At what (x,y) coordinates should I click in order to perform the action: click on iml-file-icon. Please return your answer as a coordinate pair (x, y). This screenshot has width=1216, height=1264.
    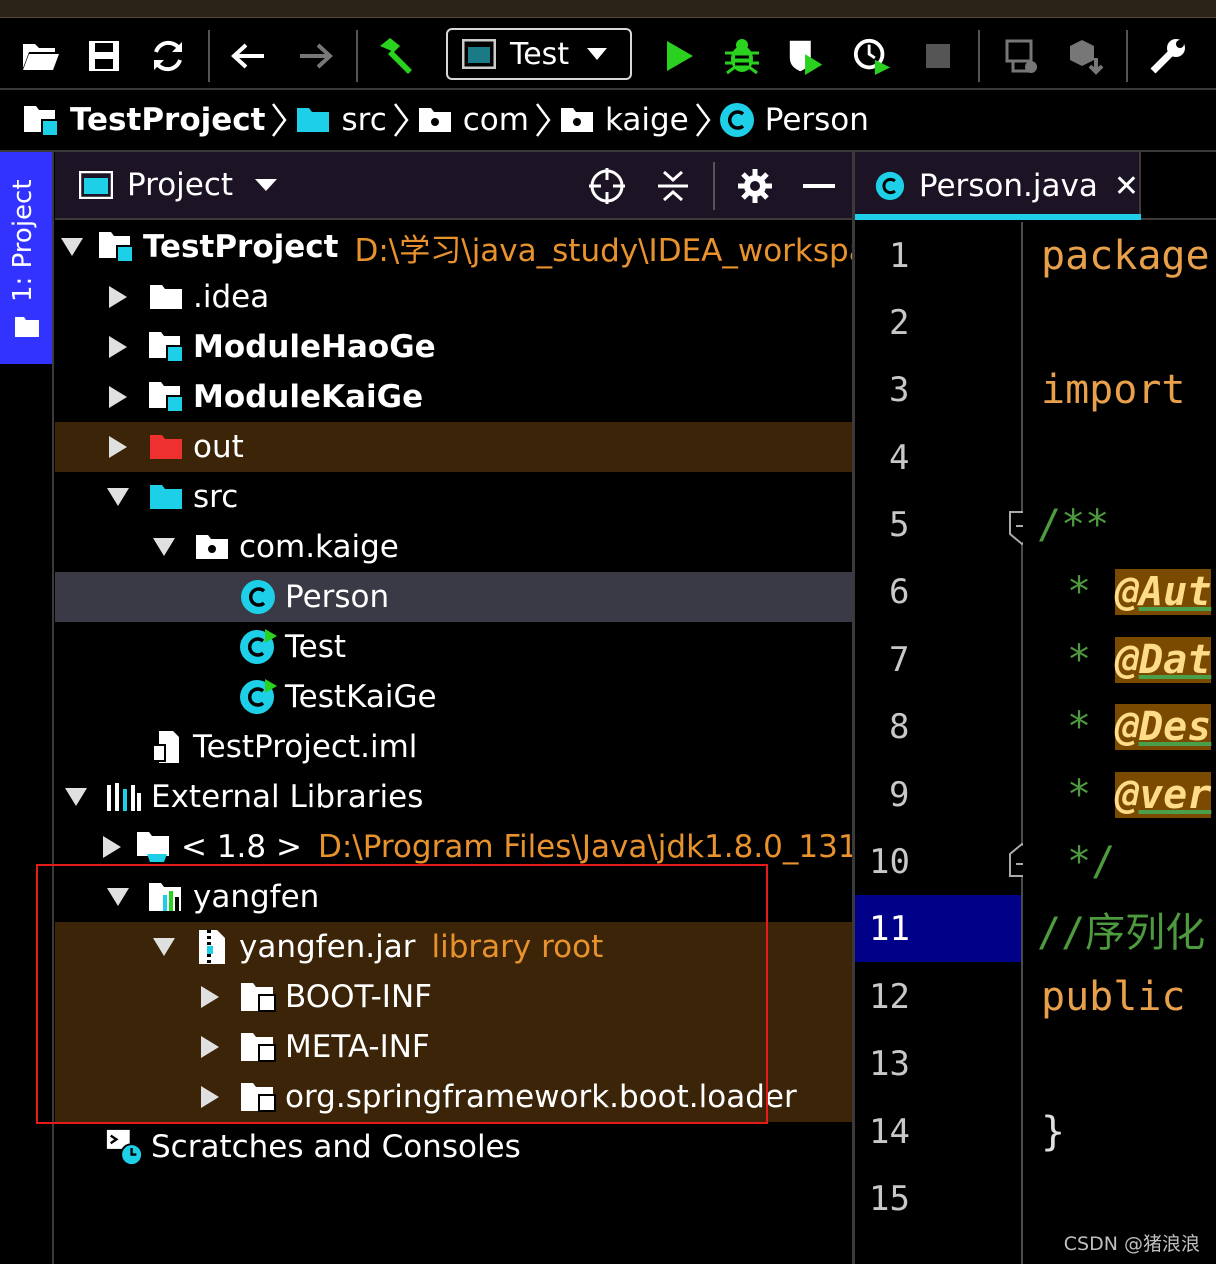
    Looking at the image, I should click on (166, 747).